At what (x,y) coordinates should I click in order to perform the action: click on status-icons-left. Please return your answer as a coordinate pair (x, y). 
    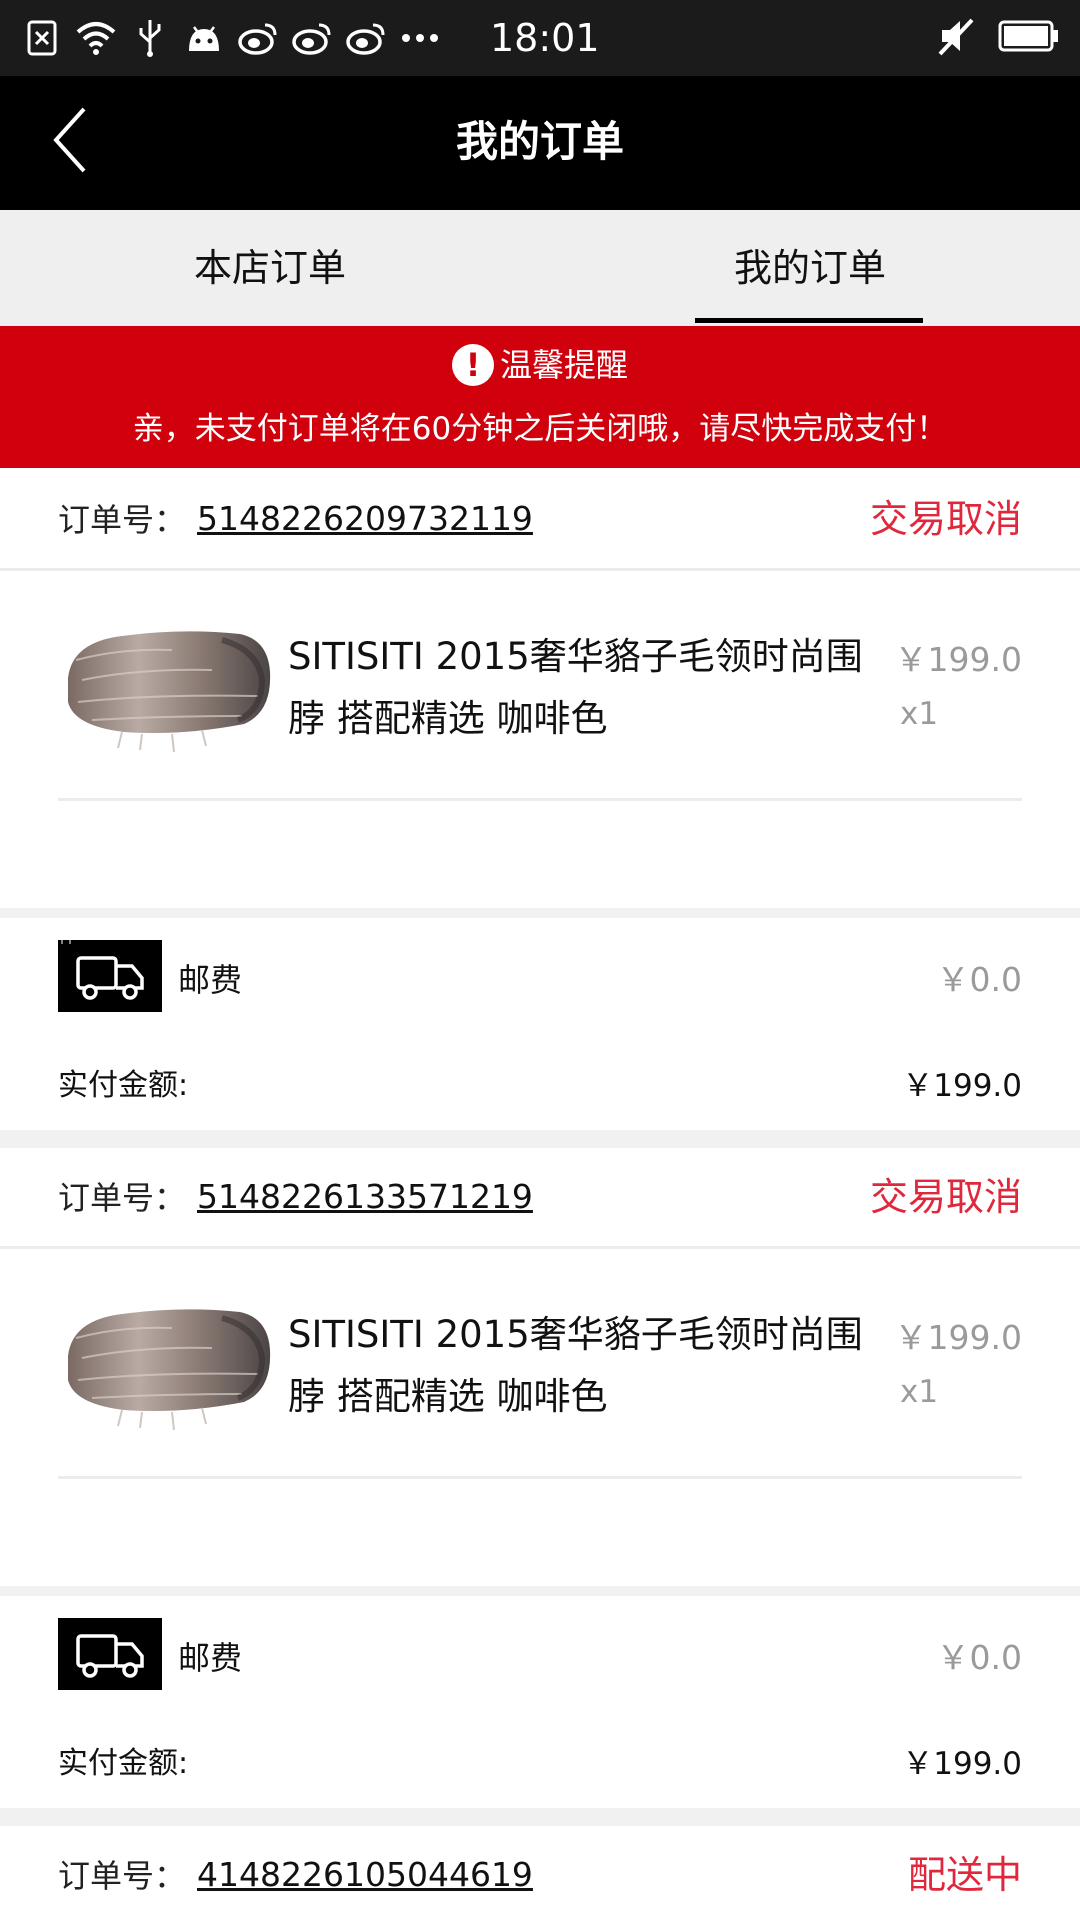
    Looking at the image, I should click on (231, 38).